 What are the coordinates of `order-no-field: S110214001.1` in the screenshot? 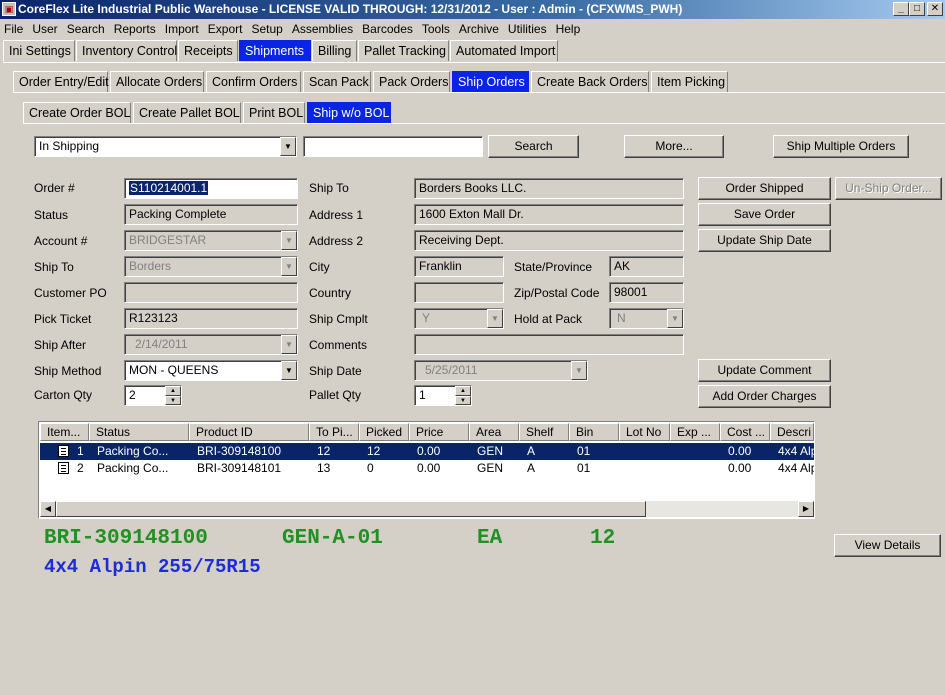 It's located at (211, 188).